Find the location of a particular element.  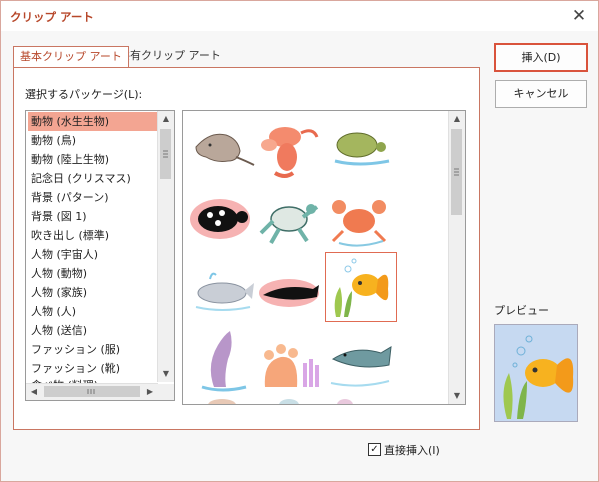

black-turtle-clip is located at coordinates (223, 221).